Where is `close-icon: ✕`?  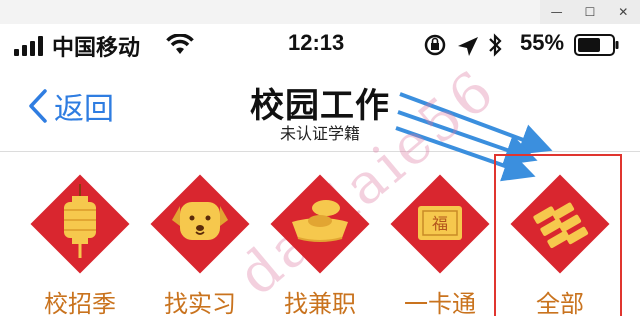
close-icon: ✕ is located at coordinates (623, 12).